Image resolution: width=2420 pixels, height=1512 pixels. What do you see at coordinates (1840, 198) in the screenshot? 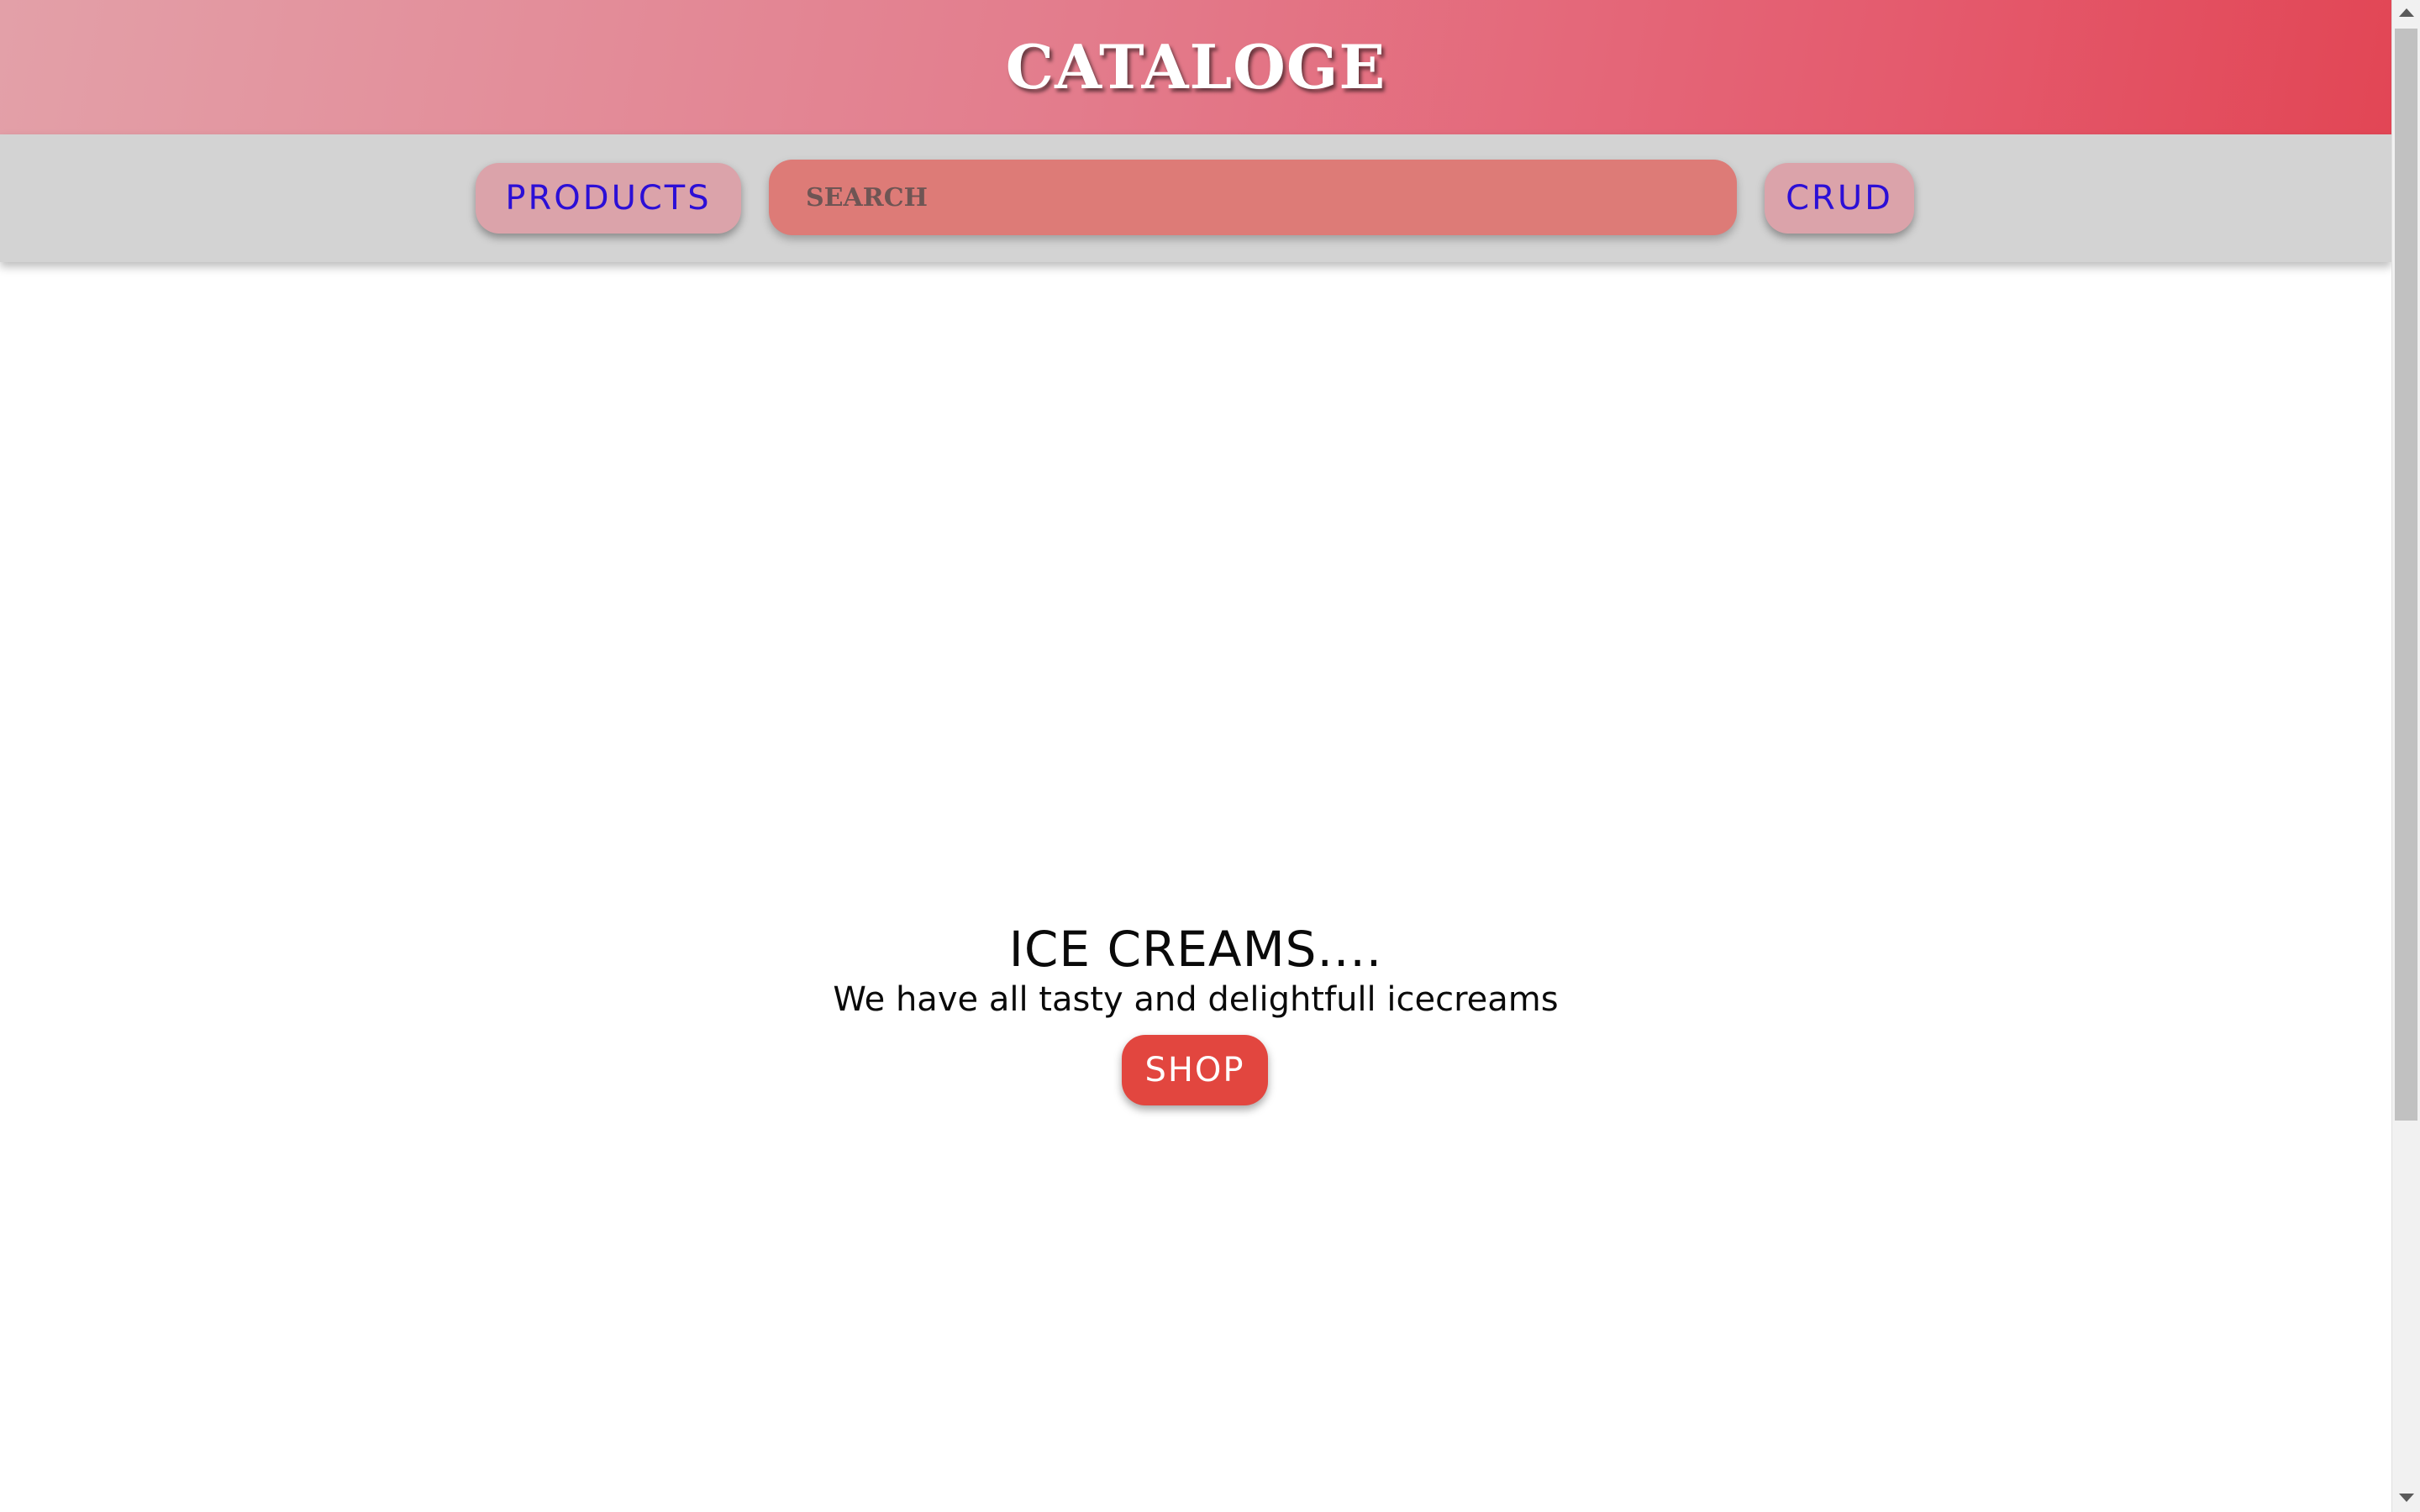
I see `crud-button: CRUD` at bounding box center [1840, 198].